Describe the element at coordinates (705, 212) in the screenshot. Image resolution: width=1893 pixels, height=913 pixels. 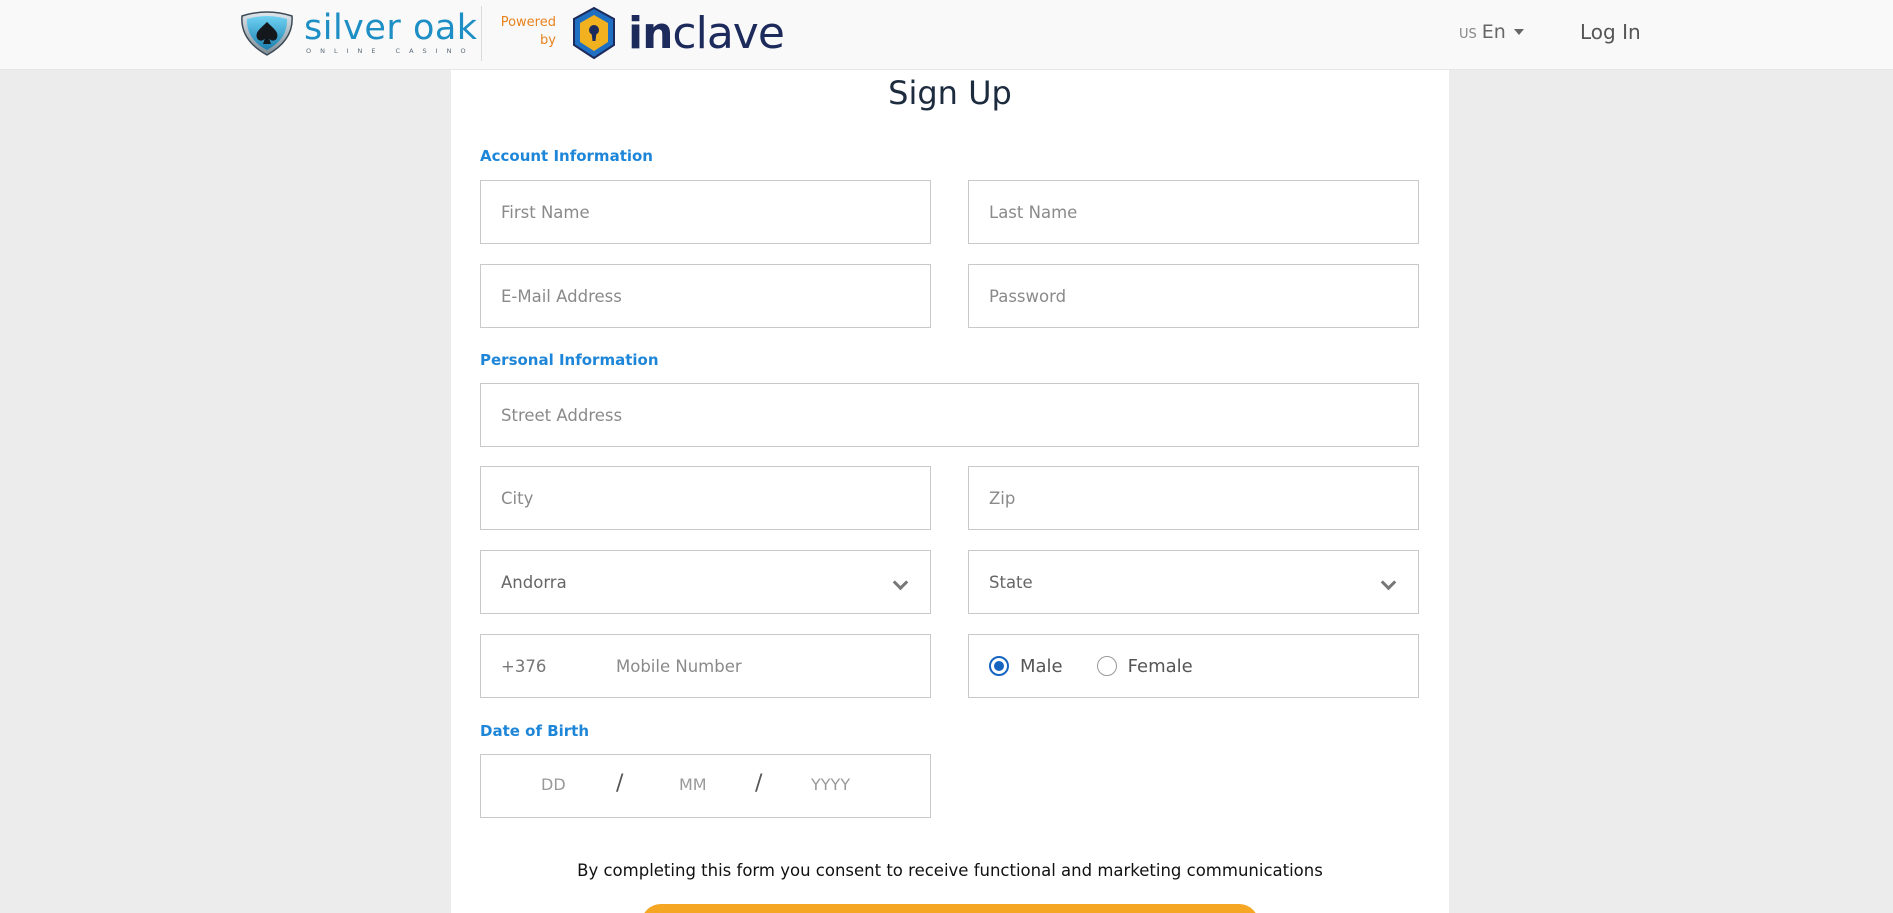
I see `first-name-input: First Name` at that location.